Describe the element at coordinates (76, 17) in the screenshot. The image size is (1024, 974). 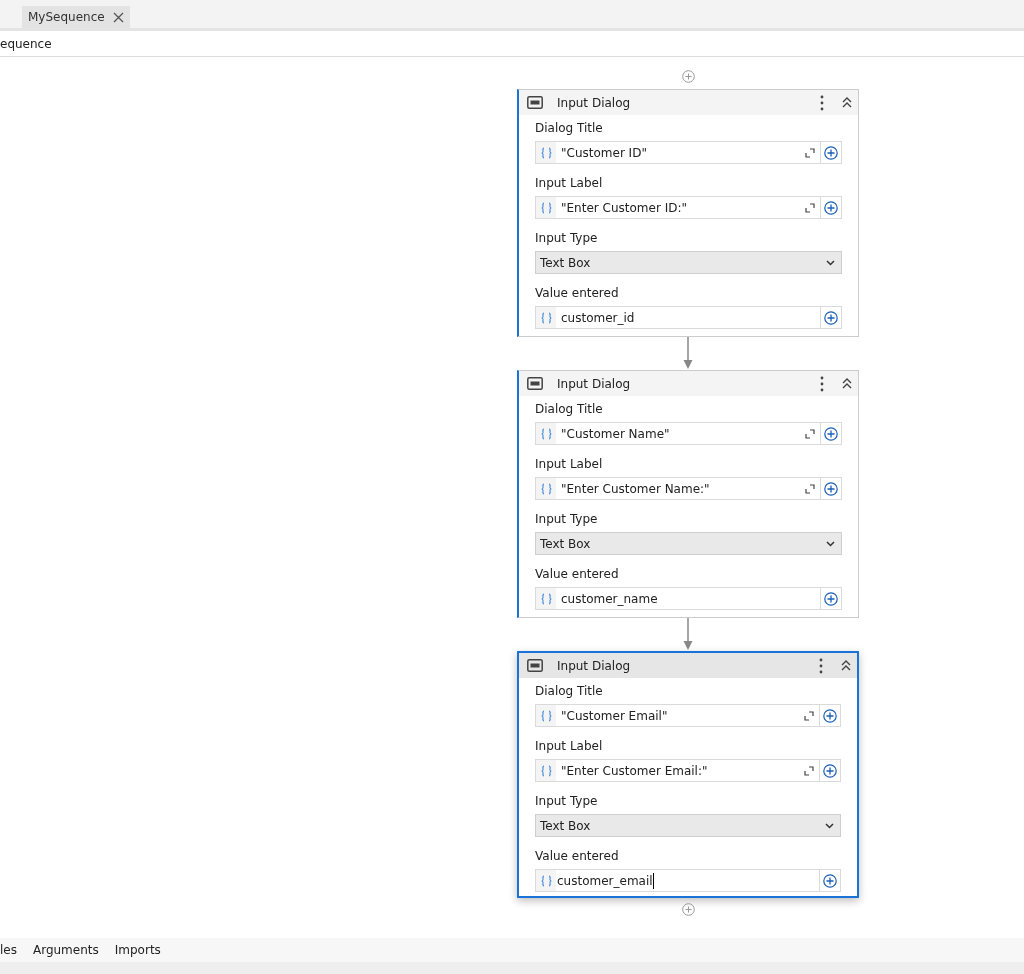
I see `document-tab: MySequence` at that location.